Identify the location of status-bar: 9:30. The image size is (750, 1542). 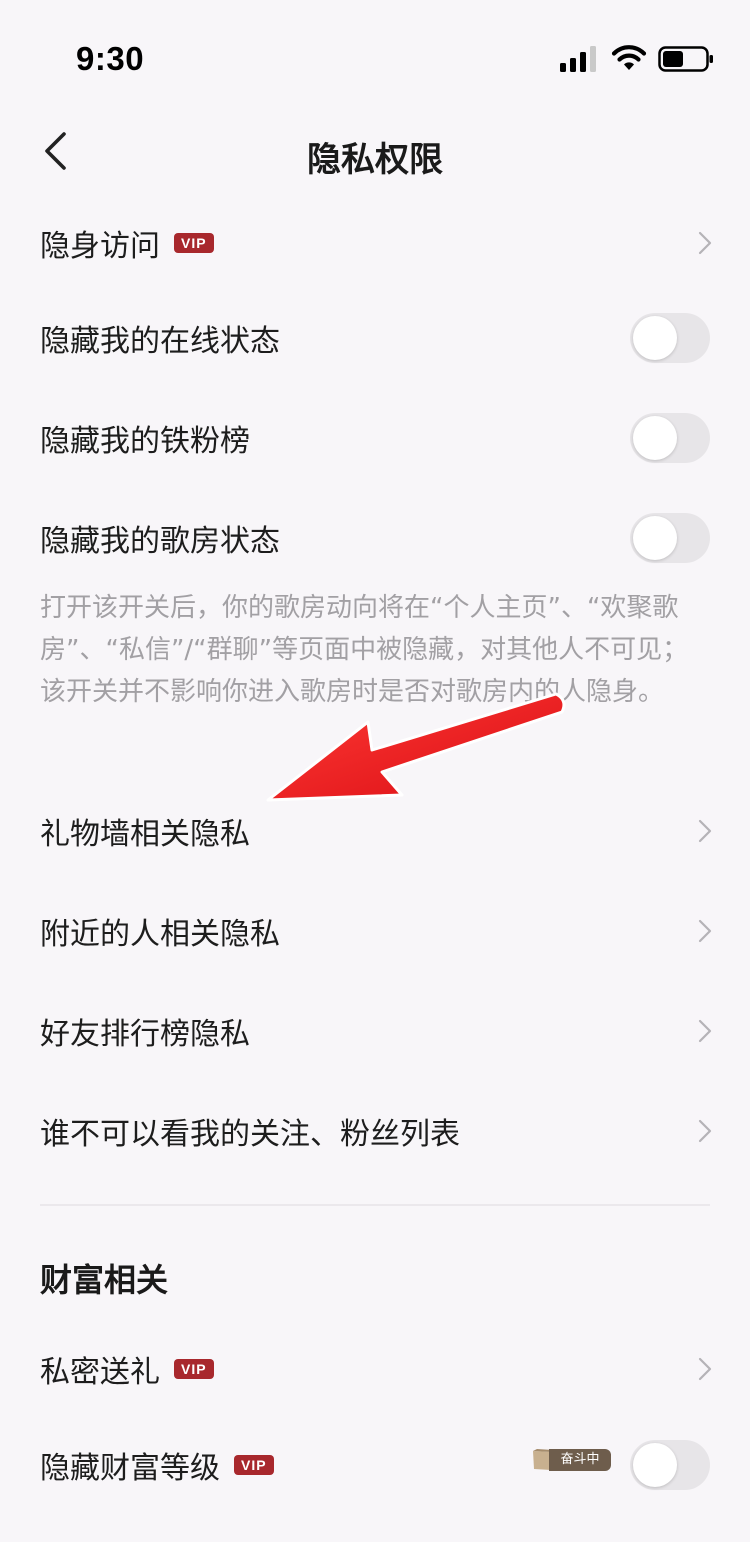
(375, 55).